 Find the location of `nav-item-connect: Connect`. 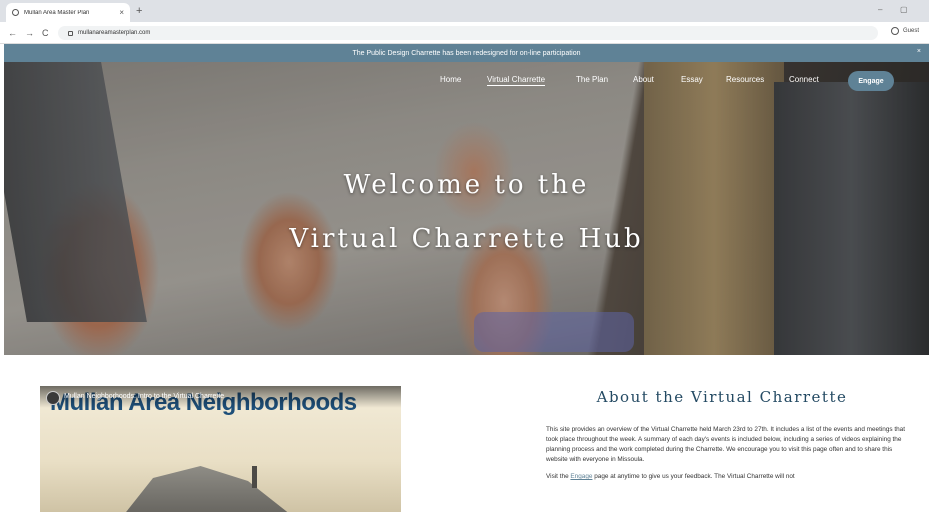

nav-item-connect: Connect is located at coordinates (804, 79).